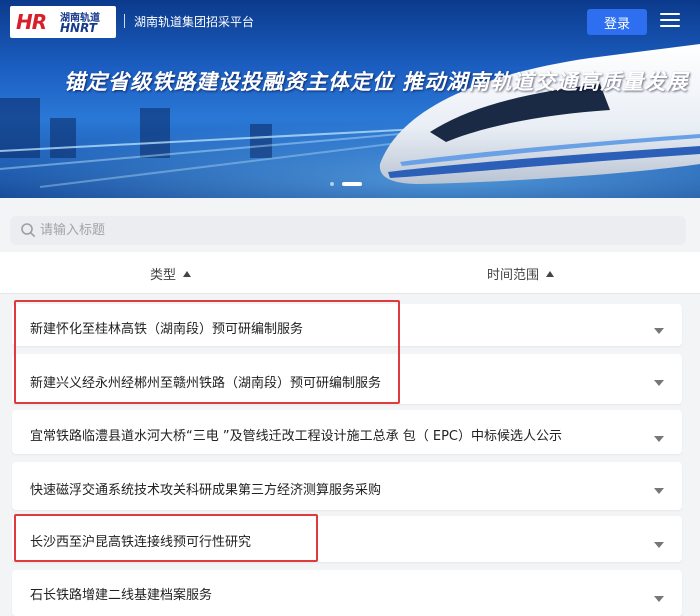 The width and height of the screenshot is (700, 616). What do you see at coordinates (206, 383) in the screenshot?
I see `list-item-title: 新建兴义经永州经郴州至赣州铁路（湖南段）预可研编制服务` at bounding box center [206, 383].